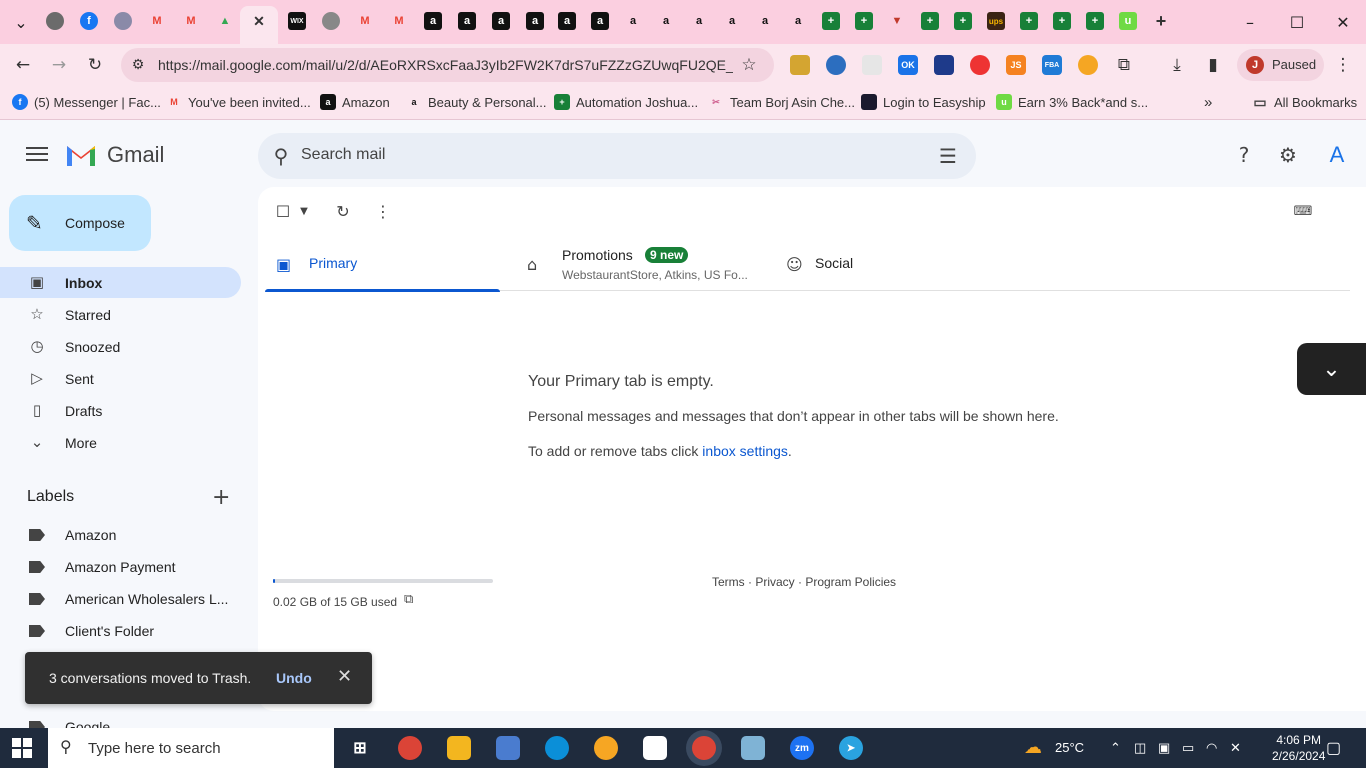 This screenshot has width=1366, height=768. What do you see at coordinates (655, 748) in the screenshot?
I see `notepad-icon` at bounding box center [655, 748].